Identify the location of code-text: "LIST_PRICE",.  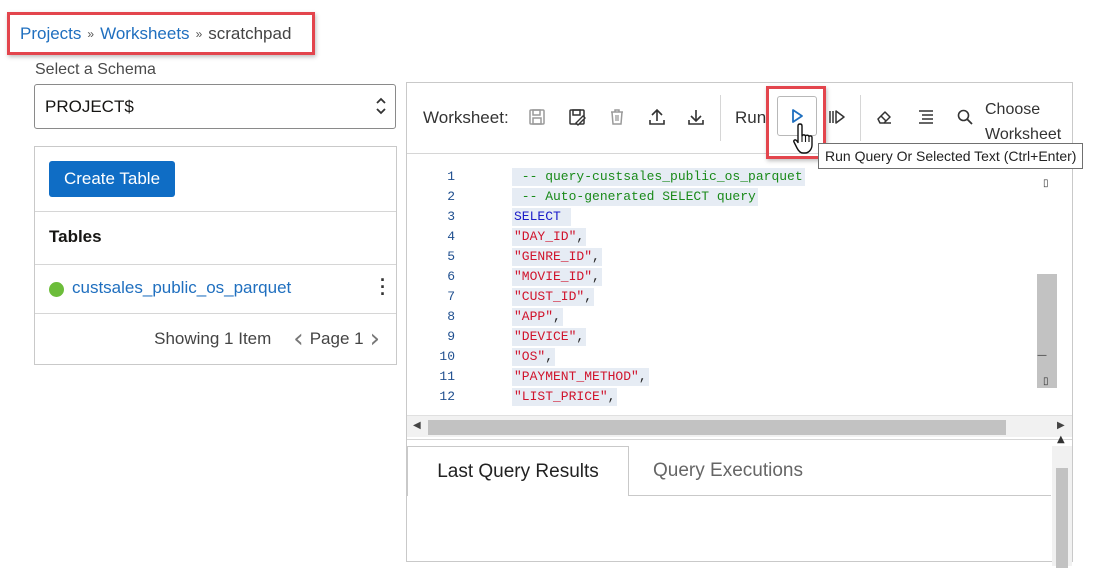
(565, 397).